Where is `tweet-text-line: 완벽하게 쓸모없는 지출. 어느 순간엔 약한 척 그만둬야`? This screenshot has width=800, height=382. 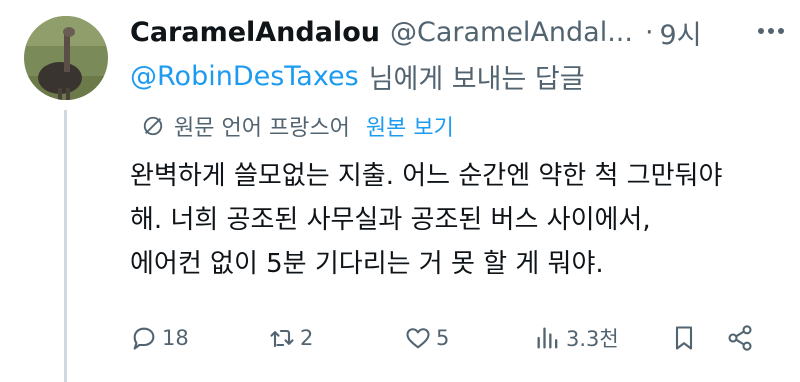 tweet-text-line: 완벽하게 쓸모없는 지출. 어느 순간엔 약한 척 그만둬야 is located at coordinates (426, 176).